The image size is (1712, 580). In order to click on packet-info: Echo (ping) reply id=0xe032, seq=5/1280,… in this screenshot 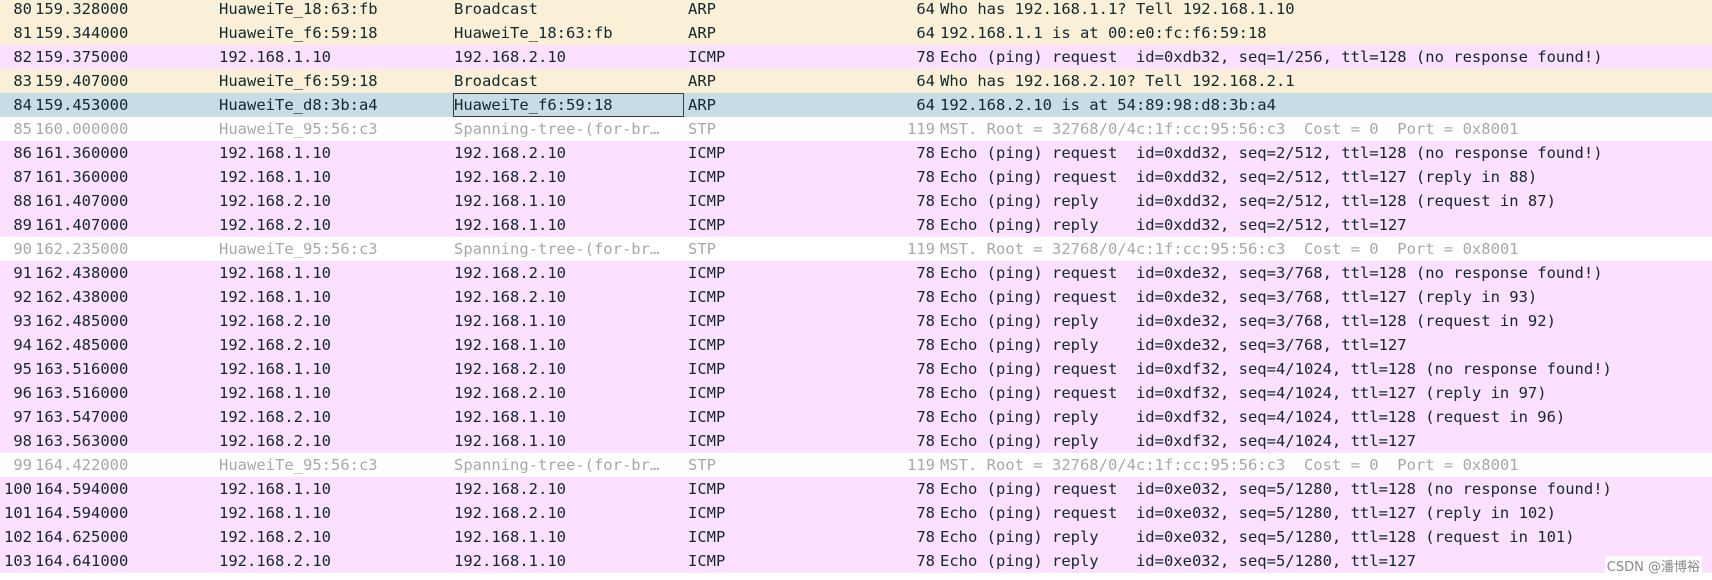, I will do `click(1178, 561)`.